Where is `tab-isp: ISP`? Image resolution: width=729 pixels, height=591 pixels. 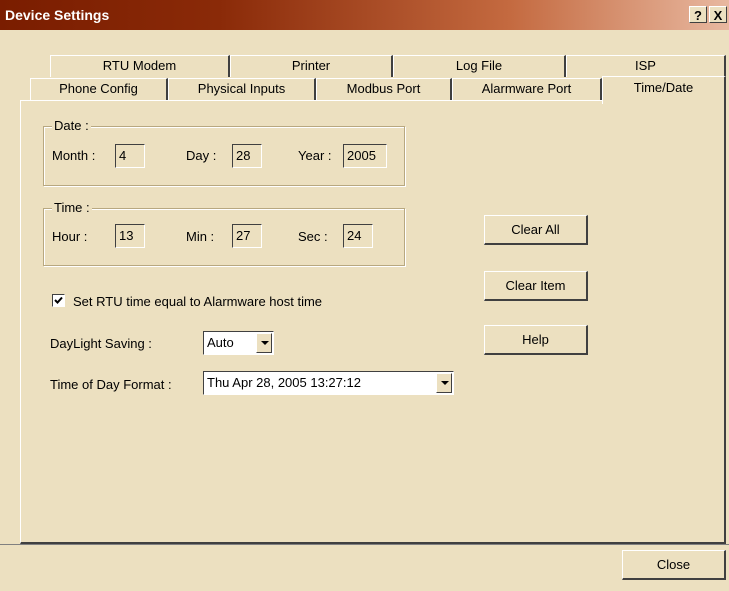 tab-isp: ISP is located at coordinates (646, 66).